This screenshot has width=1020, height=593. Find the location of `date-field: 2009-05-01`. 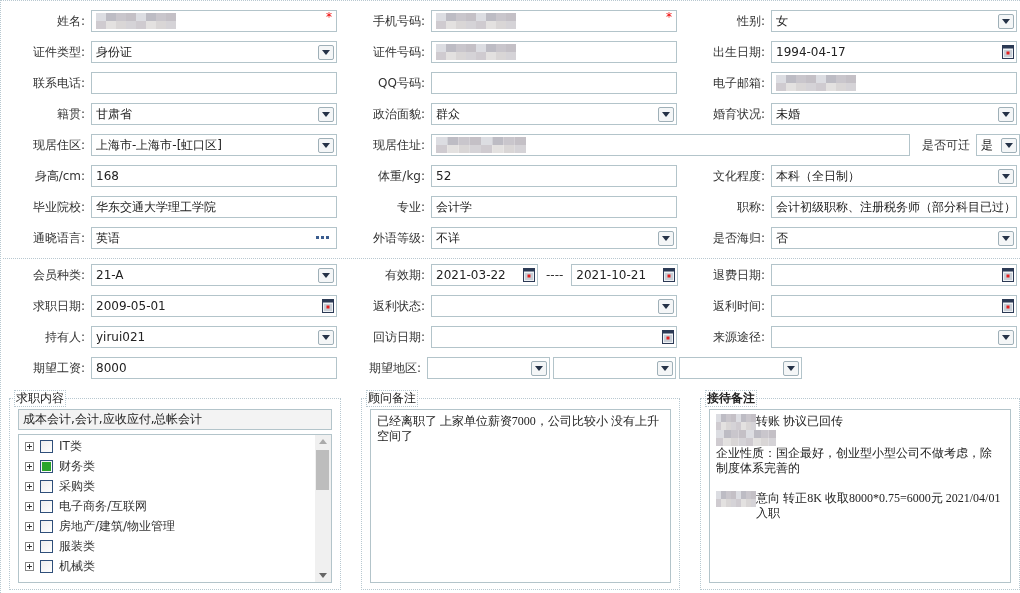

date-field: 2009-05-01 is located at coordinates (214, 306).